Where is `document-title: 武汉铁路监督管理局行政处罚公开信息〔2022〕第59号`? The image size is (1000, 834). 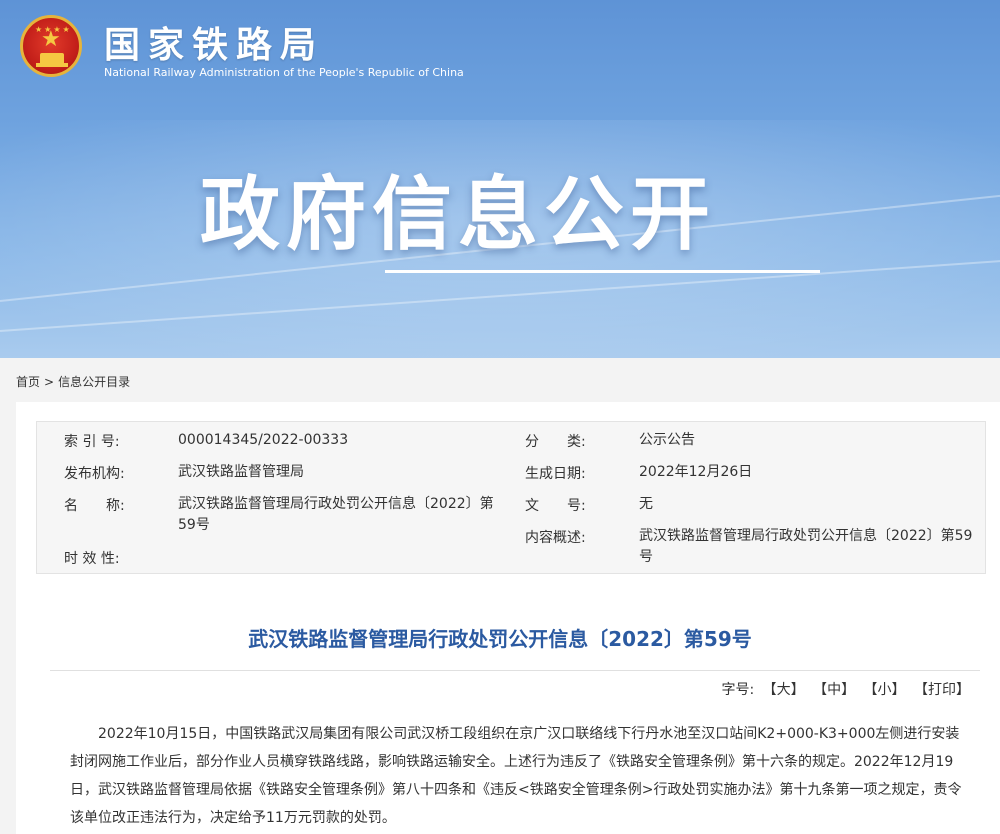
document-title: 武汉铁路监督管理局行政处罚公开信息〔2022〕第59号 is located at coordinates (500, 639).